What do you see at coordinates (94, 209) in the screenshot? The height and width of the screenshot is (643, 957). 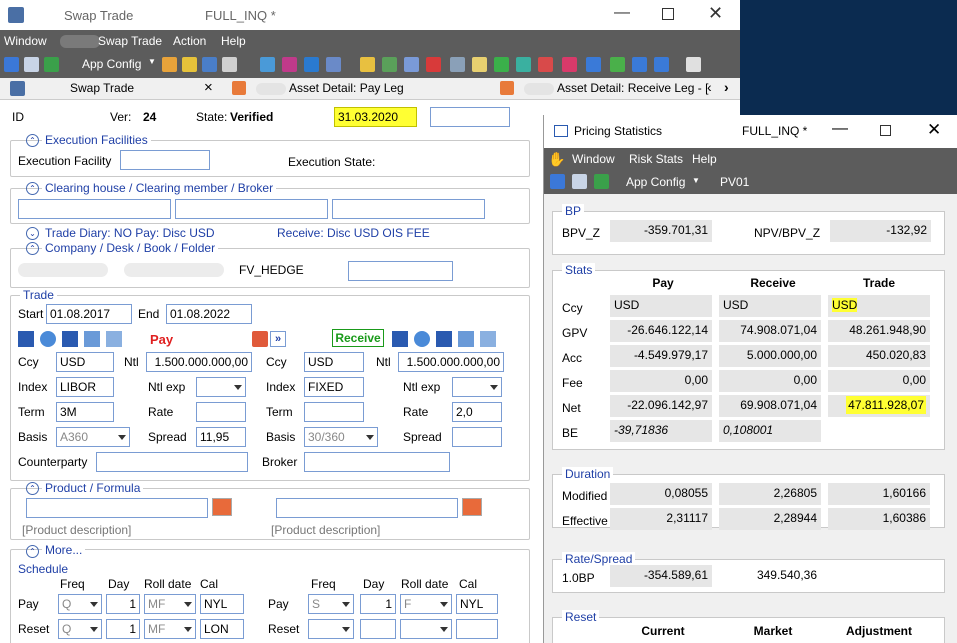 I see `clearing-house-field` at bounding box center [94, 209].